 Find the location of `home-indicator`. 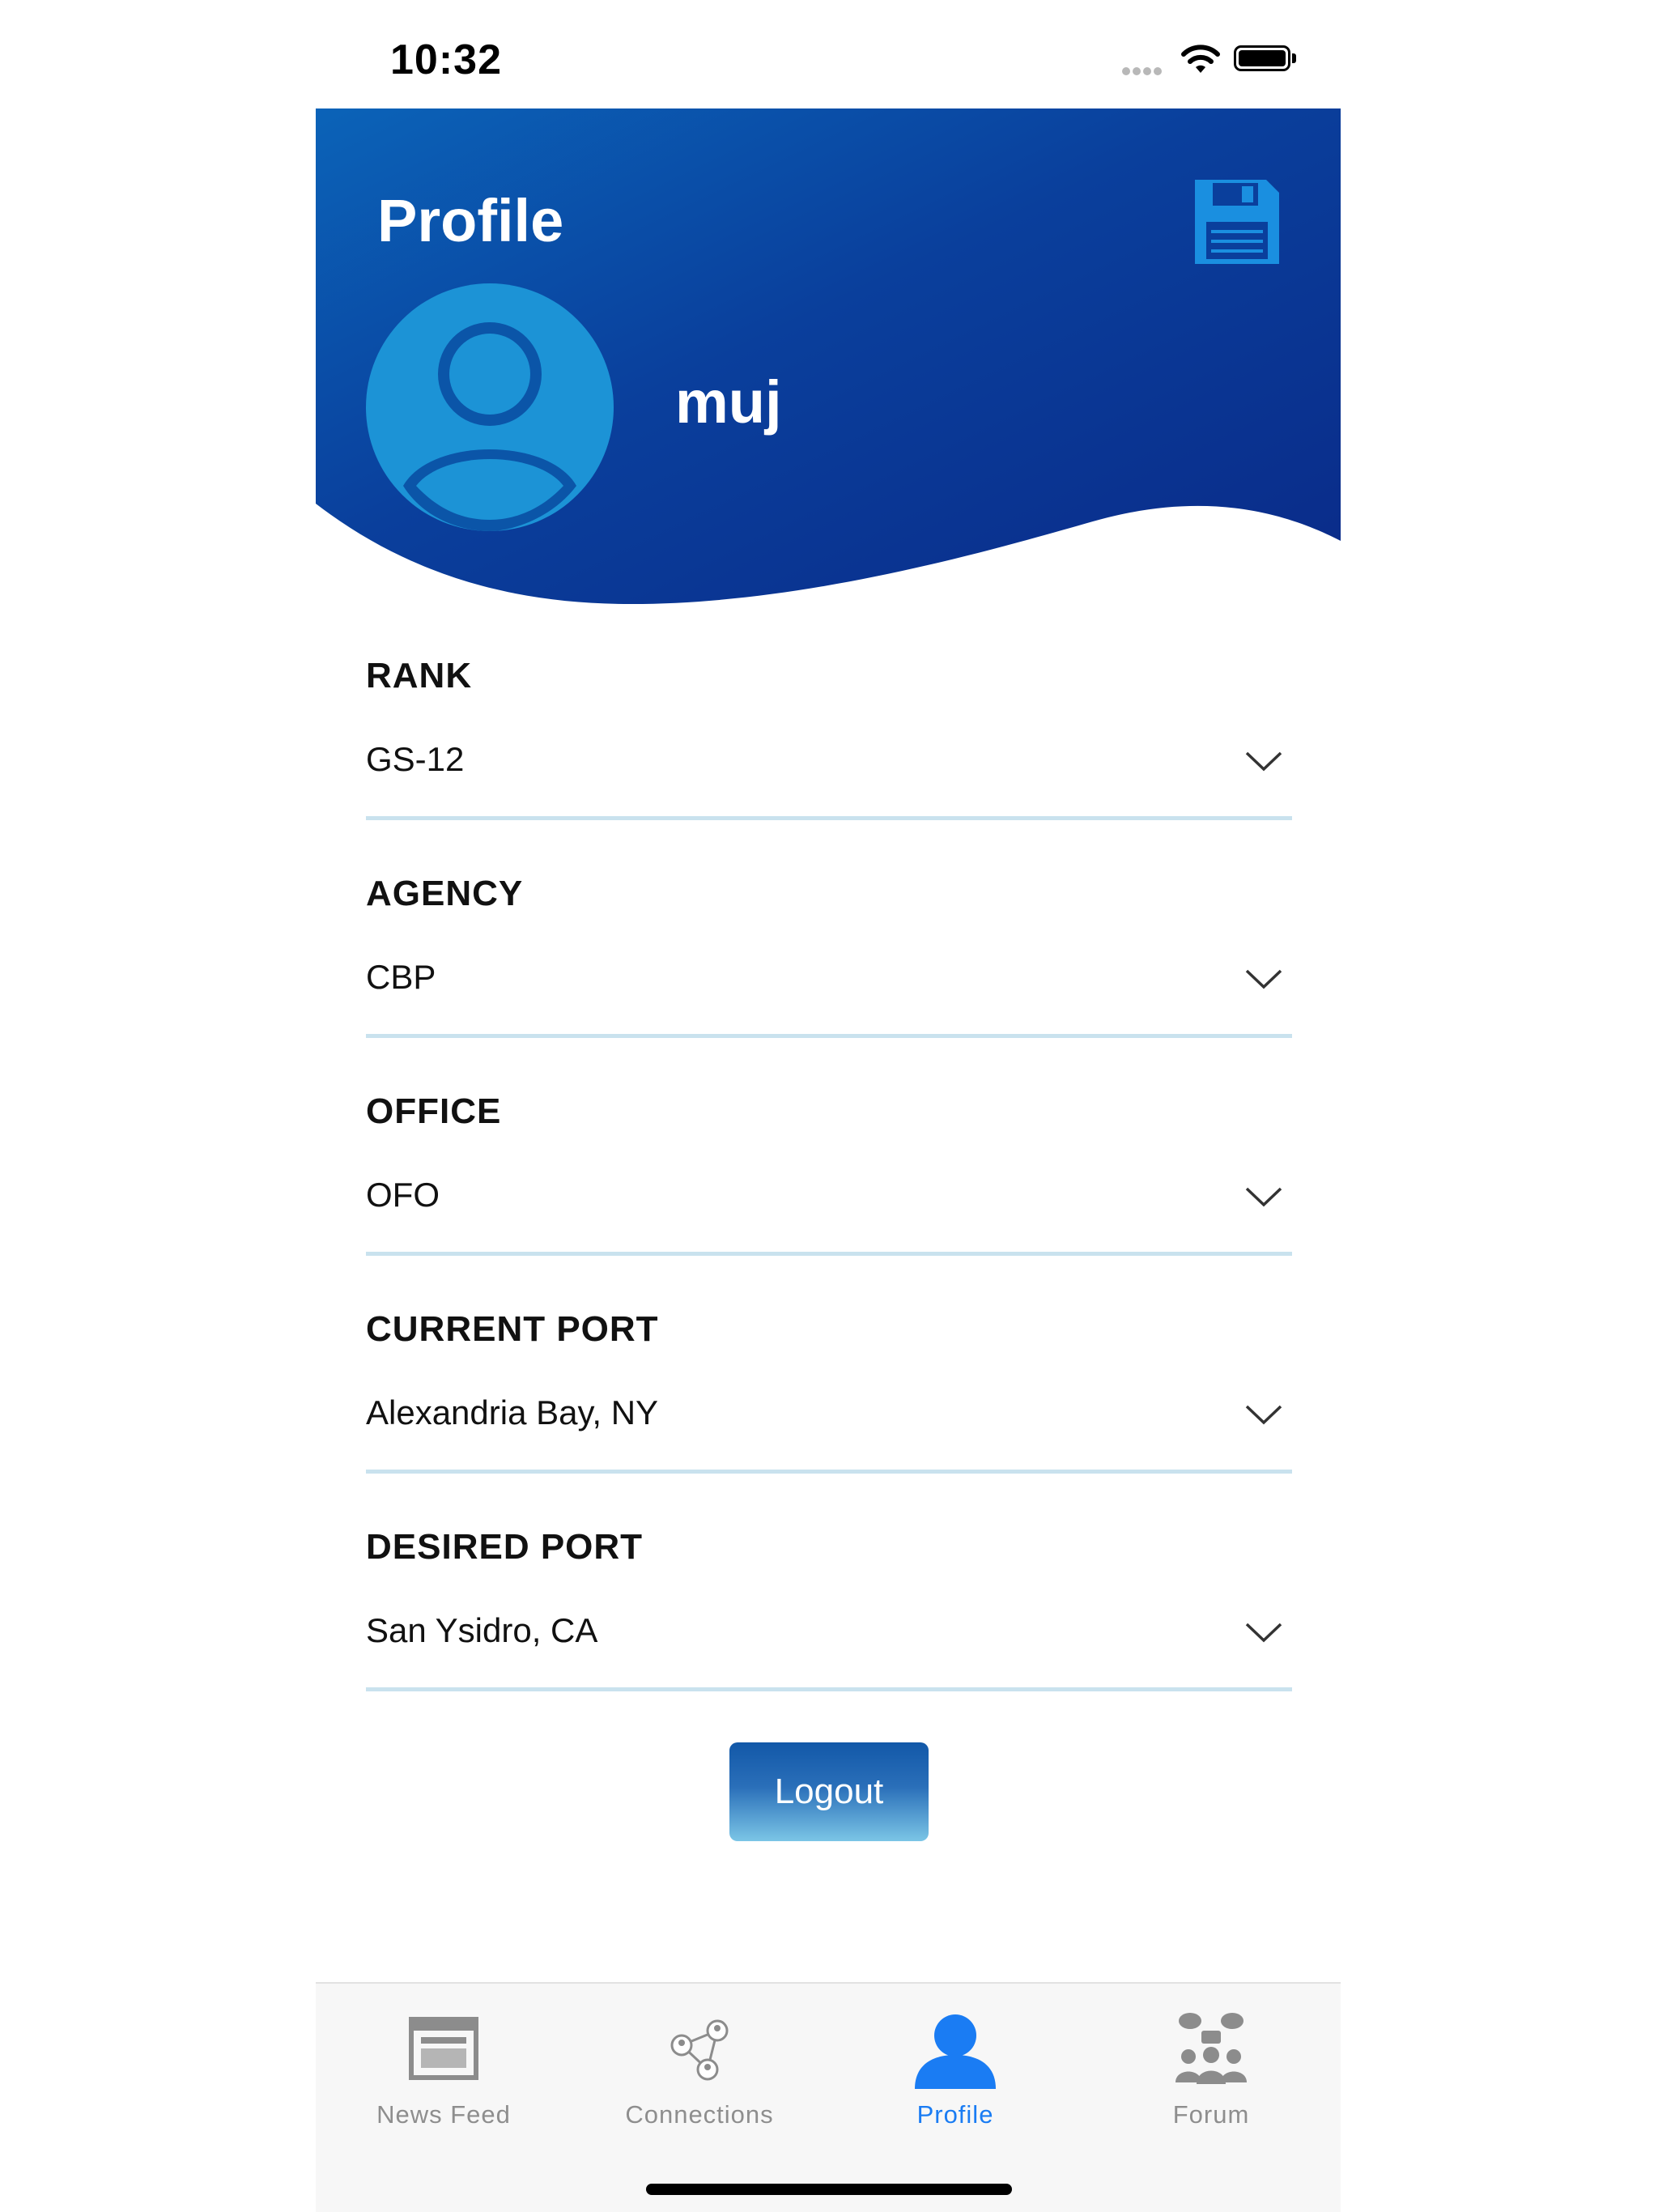

home-indicator is located at coordinates (829, 2189).